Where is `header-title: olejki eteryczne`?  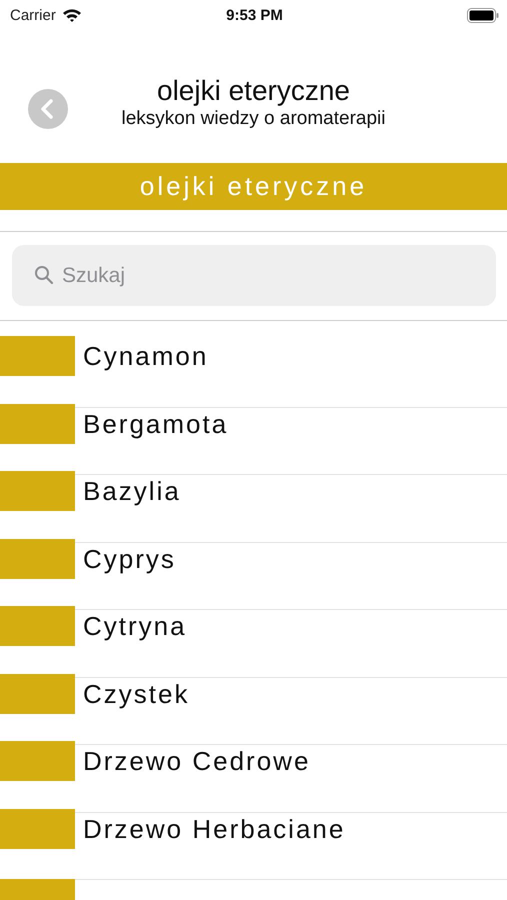 header-title: olejki eteryczne is located at coordinates (253, 90).